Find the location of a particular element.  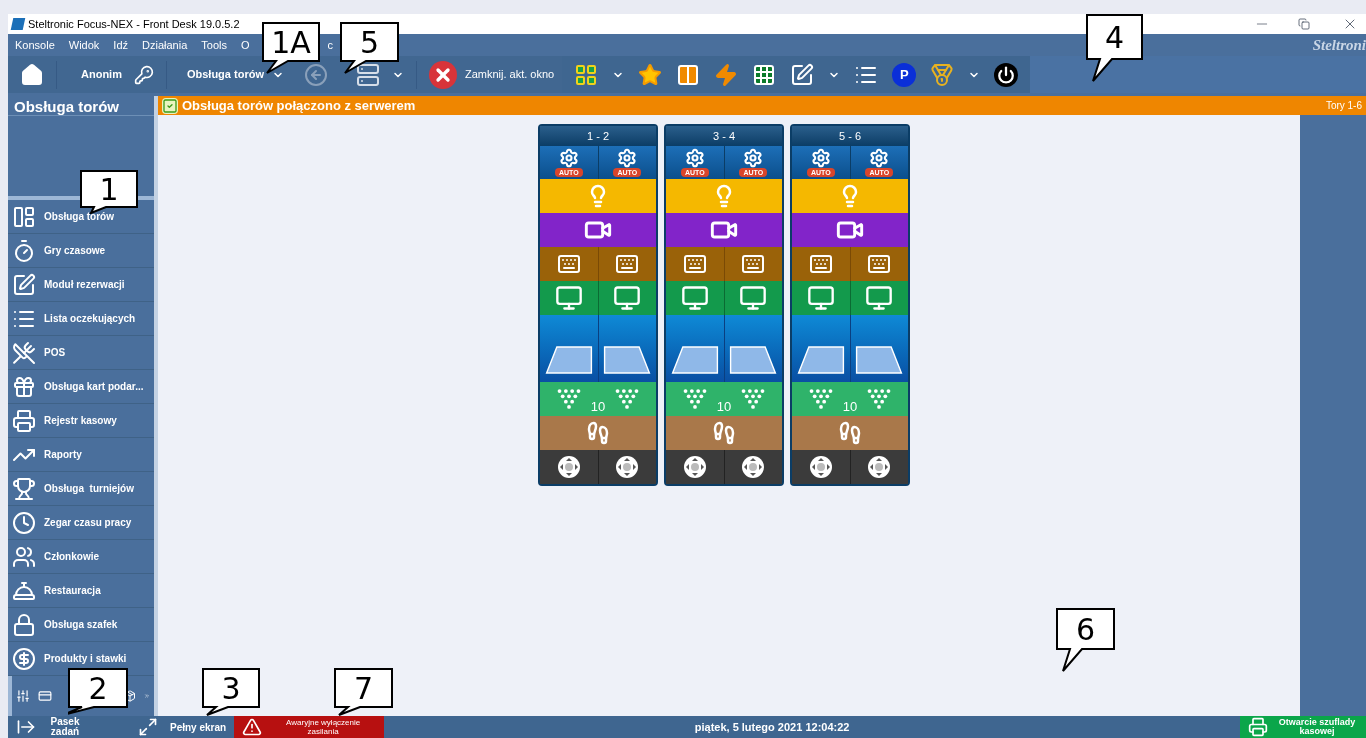

split-icon is located at coordinates (688, 74).